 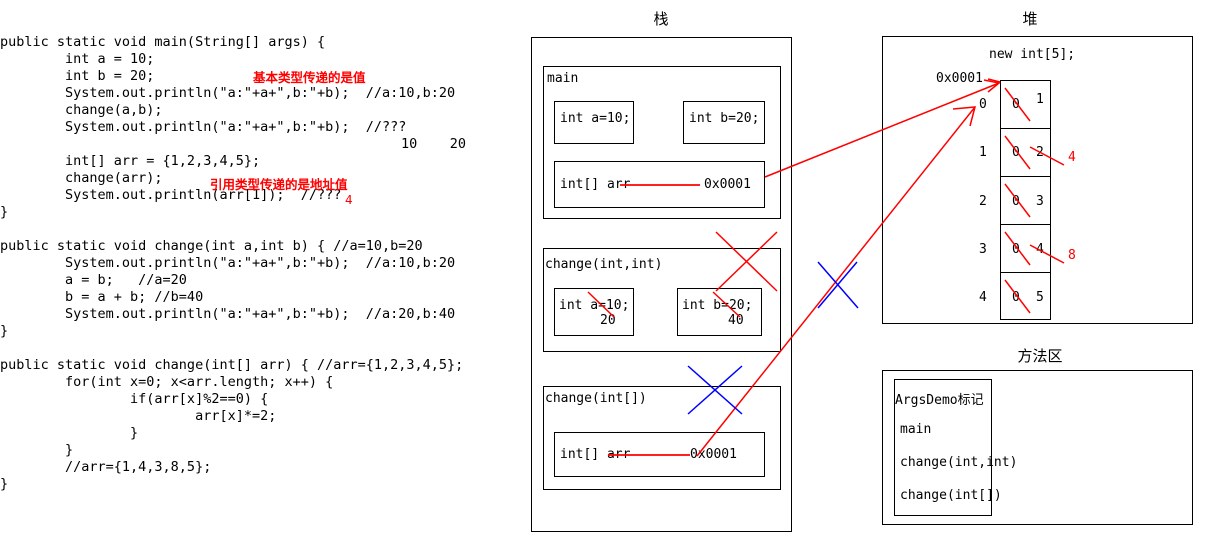 What do you see at coordinates (1040, 356) in the screenshot?
I see `method-area-caption: 方法区` at bounding box center [1040, 356].